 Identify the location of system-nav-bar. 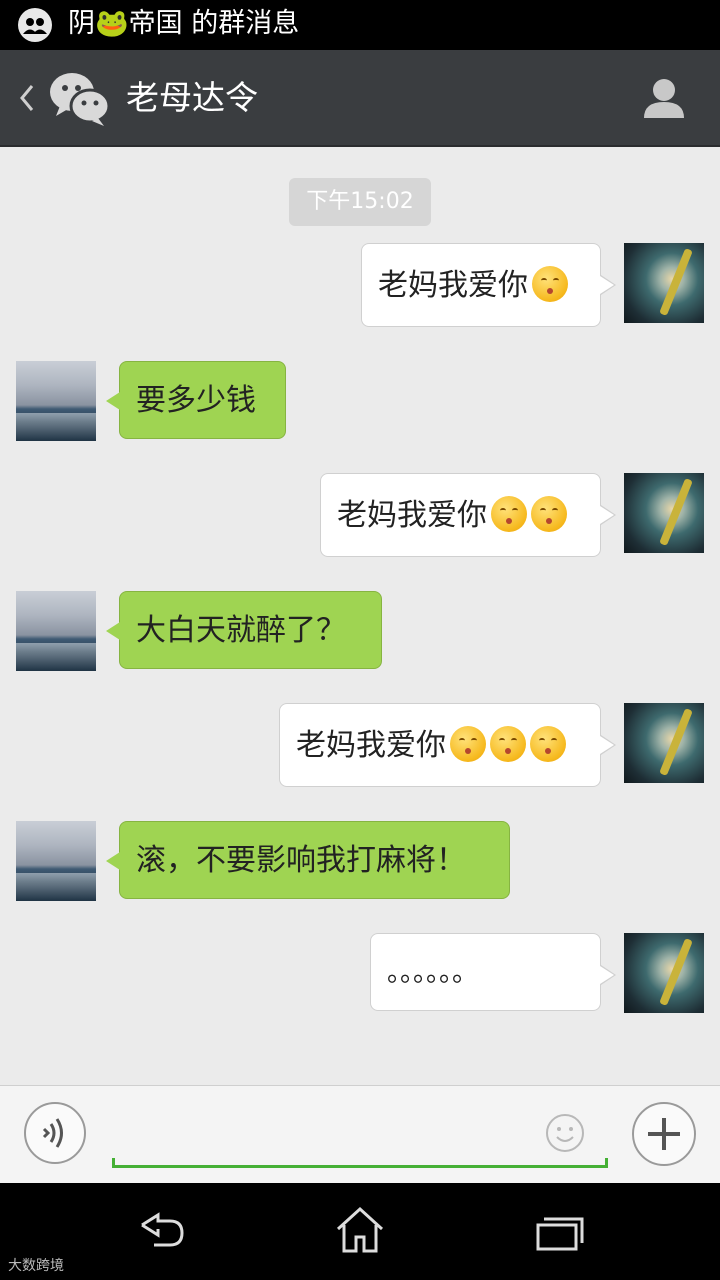
(360, 1231).